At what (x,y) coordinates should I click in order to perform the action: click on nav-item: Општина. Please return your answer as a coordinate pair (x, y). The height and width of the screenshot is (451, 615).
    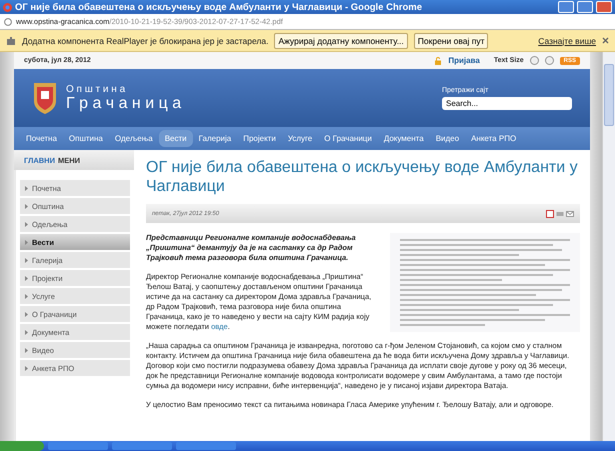
    Looking at the image, I should click on (85, 138).